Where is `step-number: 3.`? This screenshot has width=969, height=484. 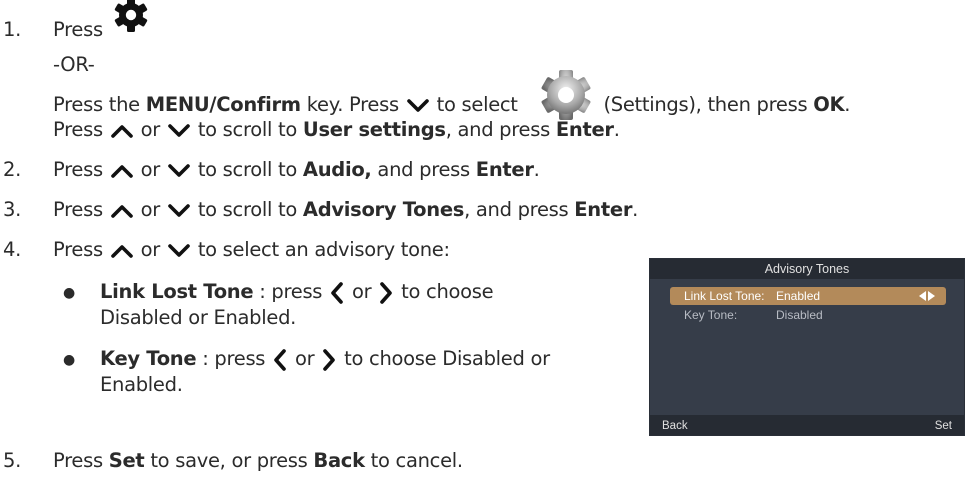 step-number: 3. is located at coordinates (12, 209).